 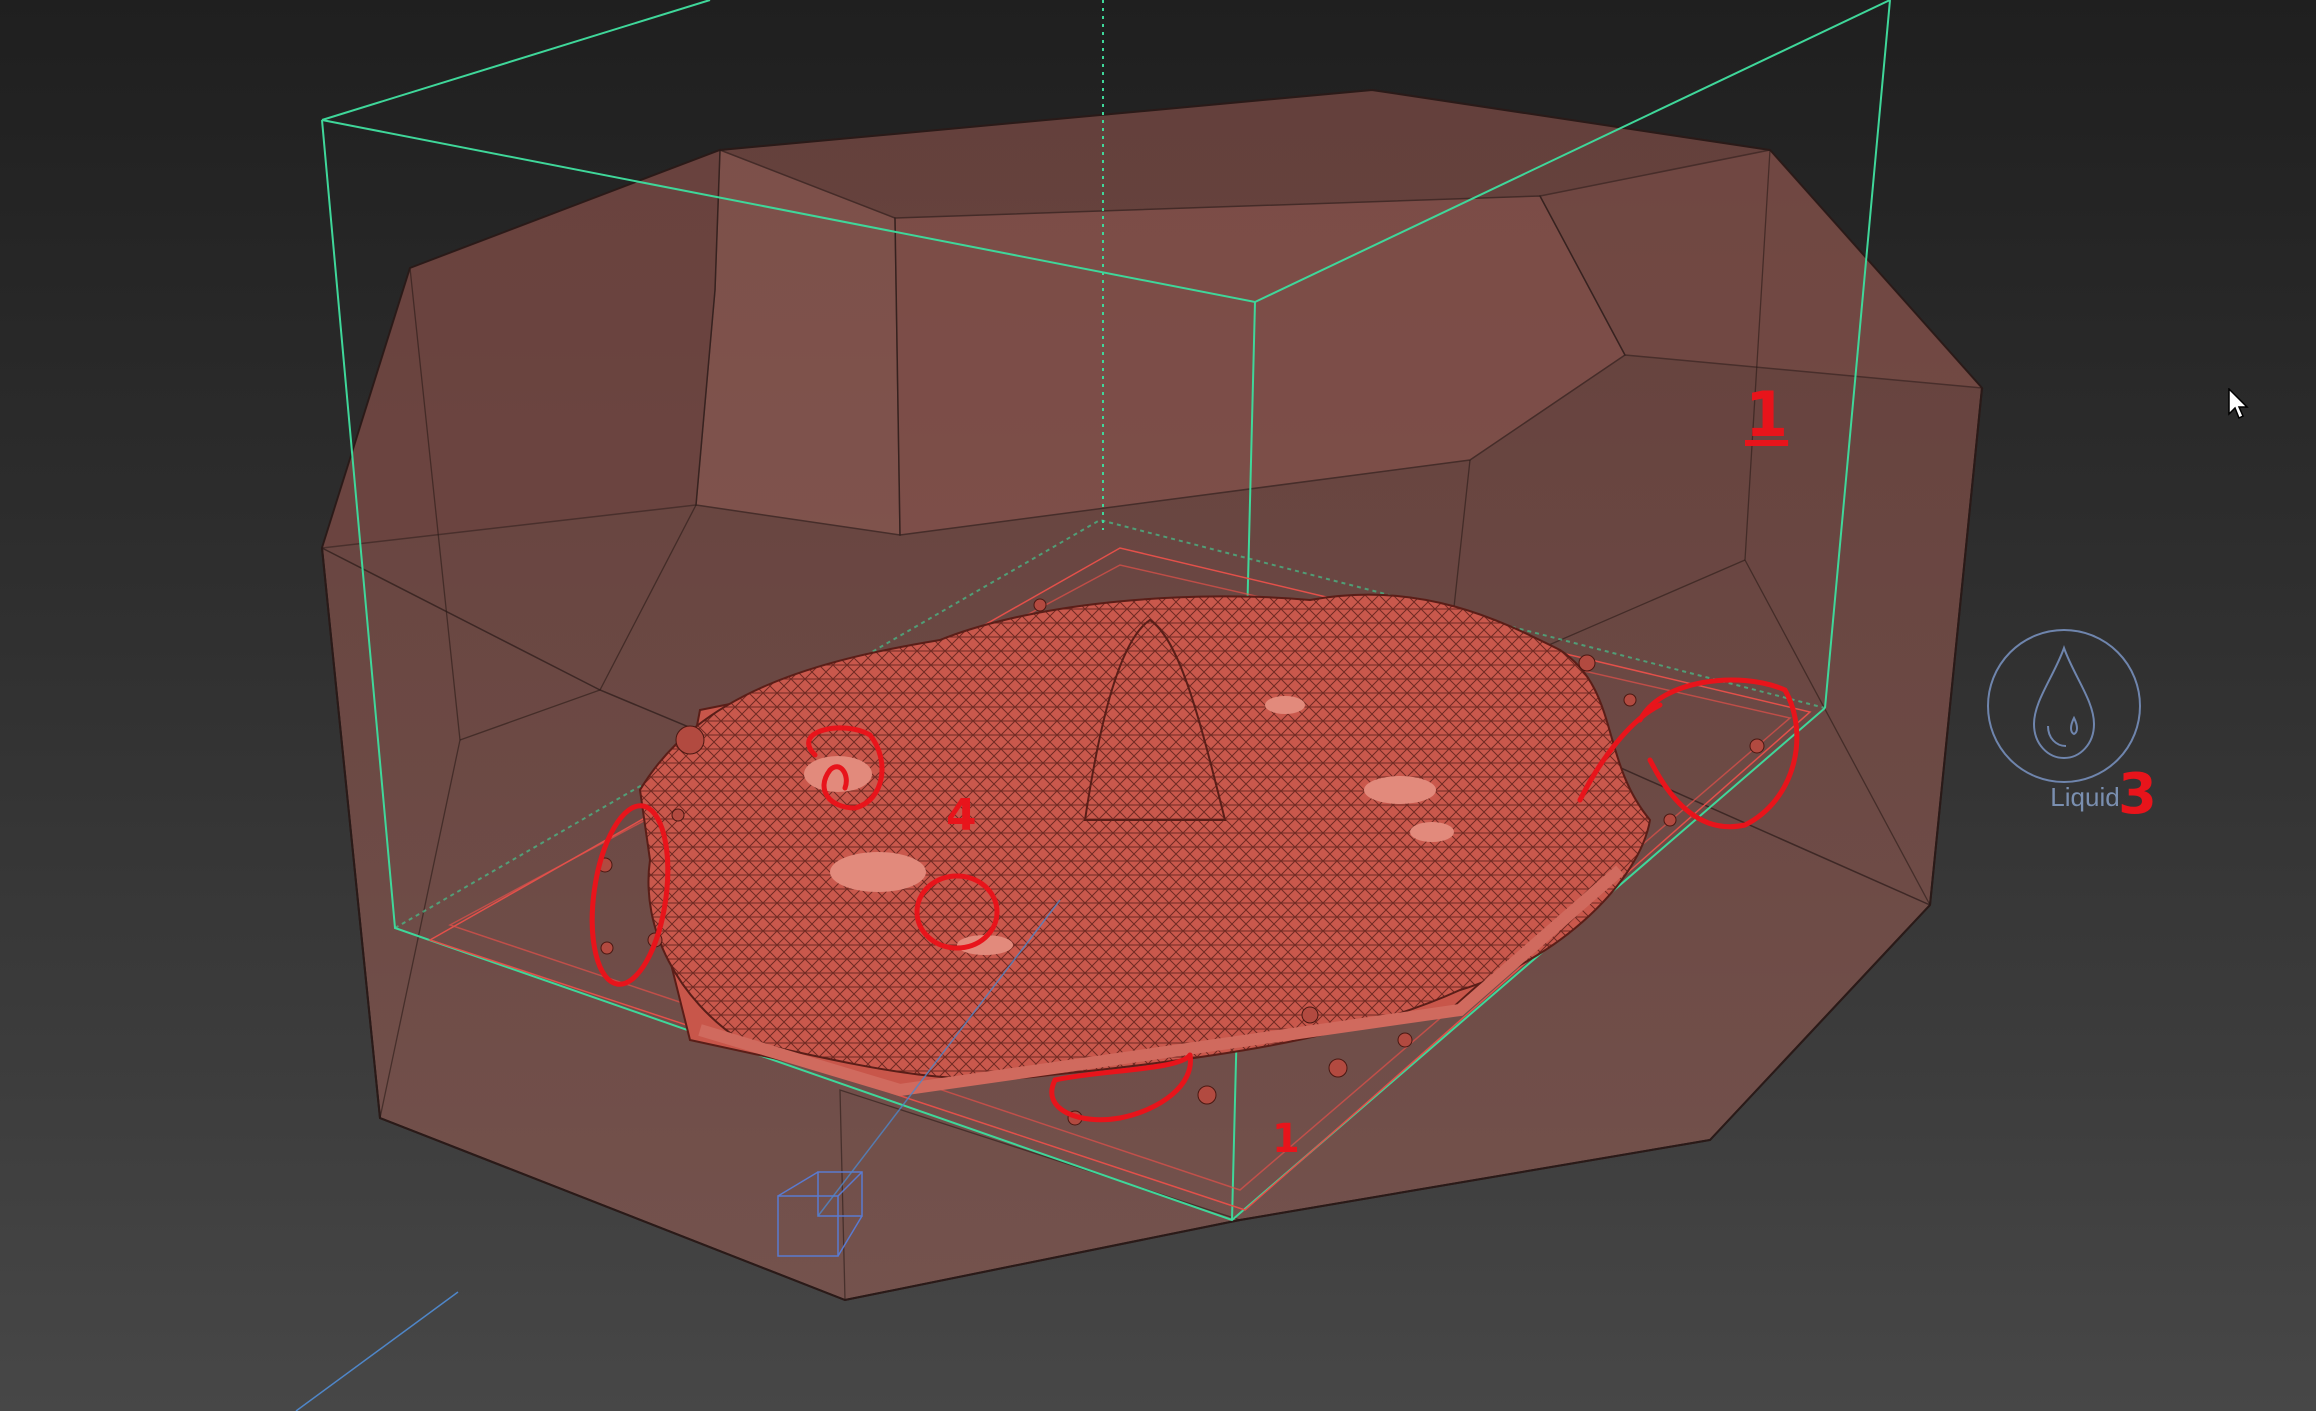 I want to click on helper-line, so click(x=377, y=1351).